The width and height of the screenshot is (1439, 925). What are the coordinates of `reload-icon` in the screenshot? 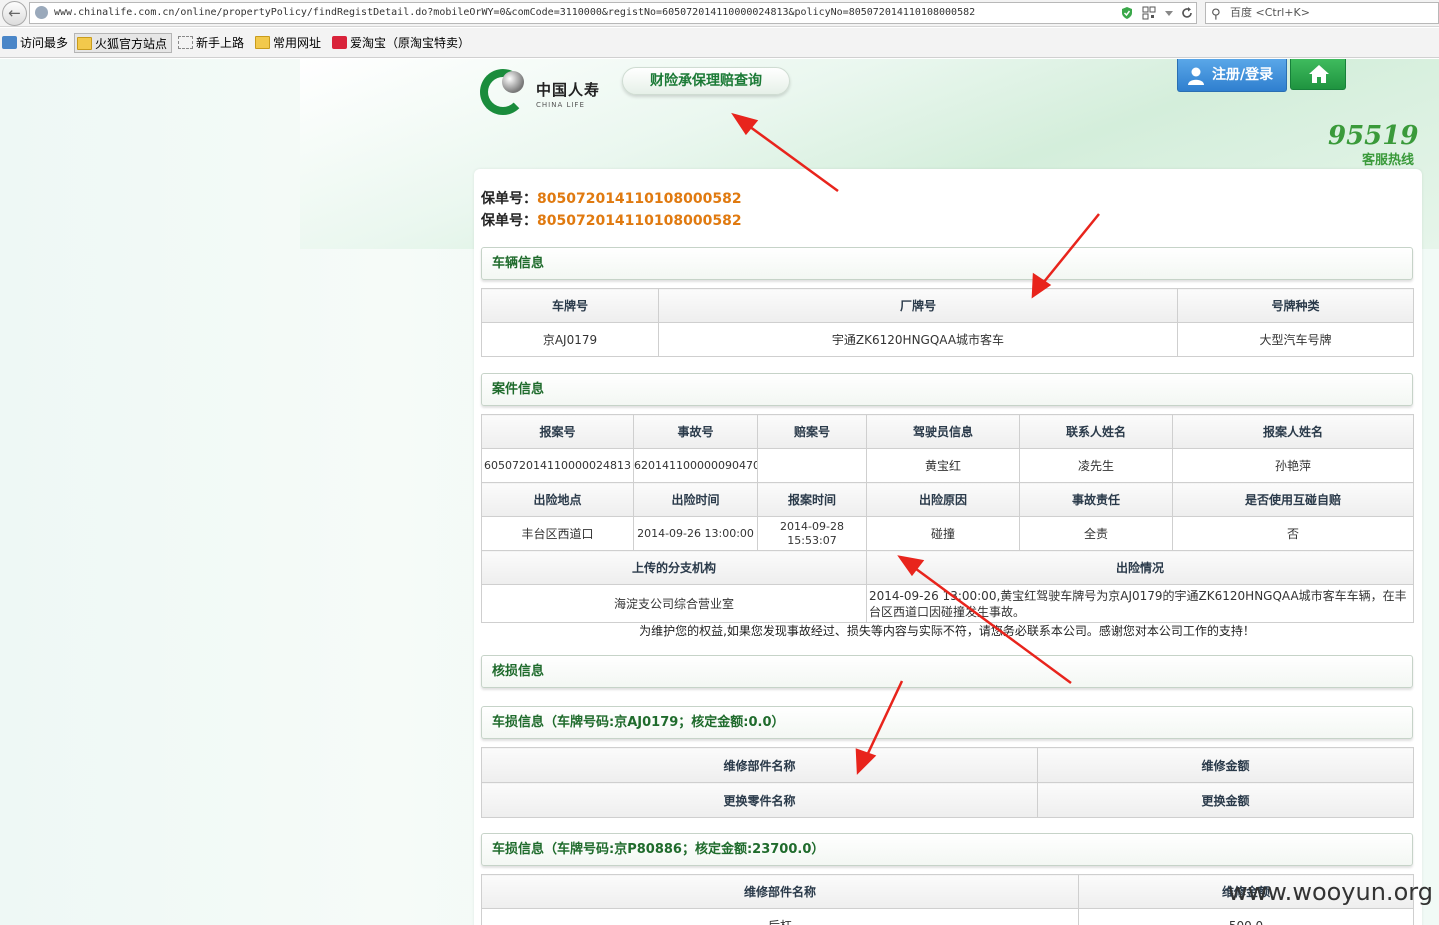 It's located at (1187, 13).